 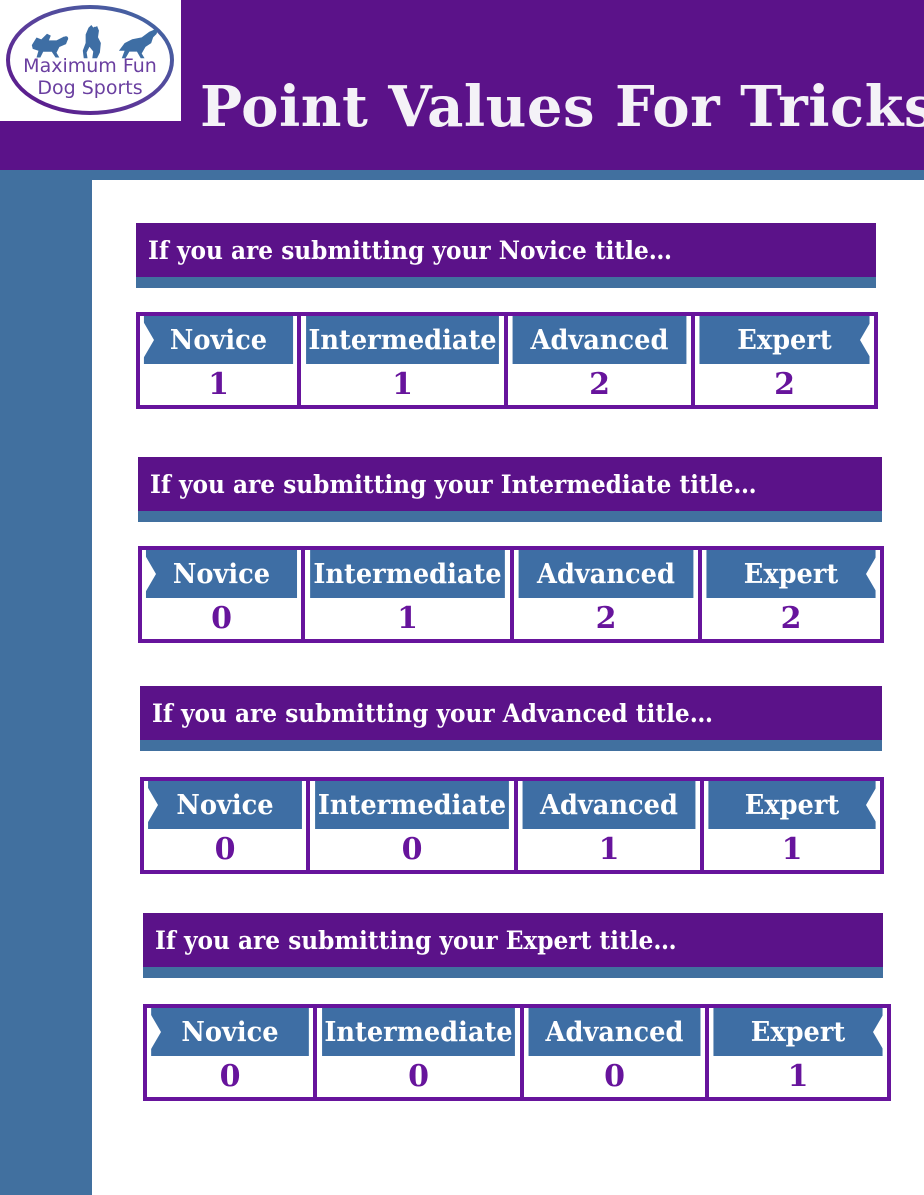 What do you see at coordinates (89, 88) in the screenshot?
I see `logo-line-2: Dog Sports` at bounding box center [89, 88].